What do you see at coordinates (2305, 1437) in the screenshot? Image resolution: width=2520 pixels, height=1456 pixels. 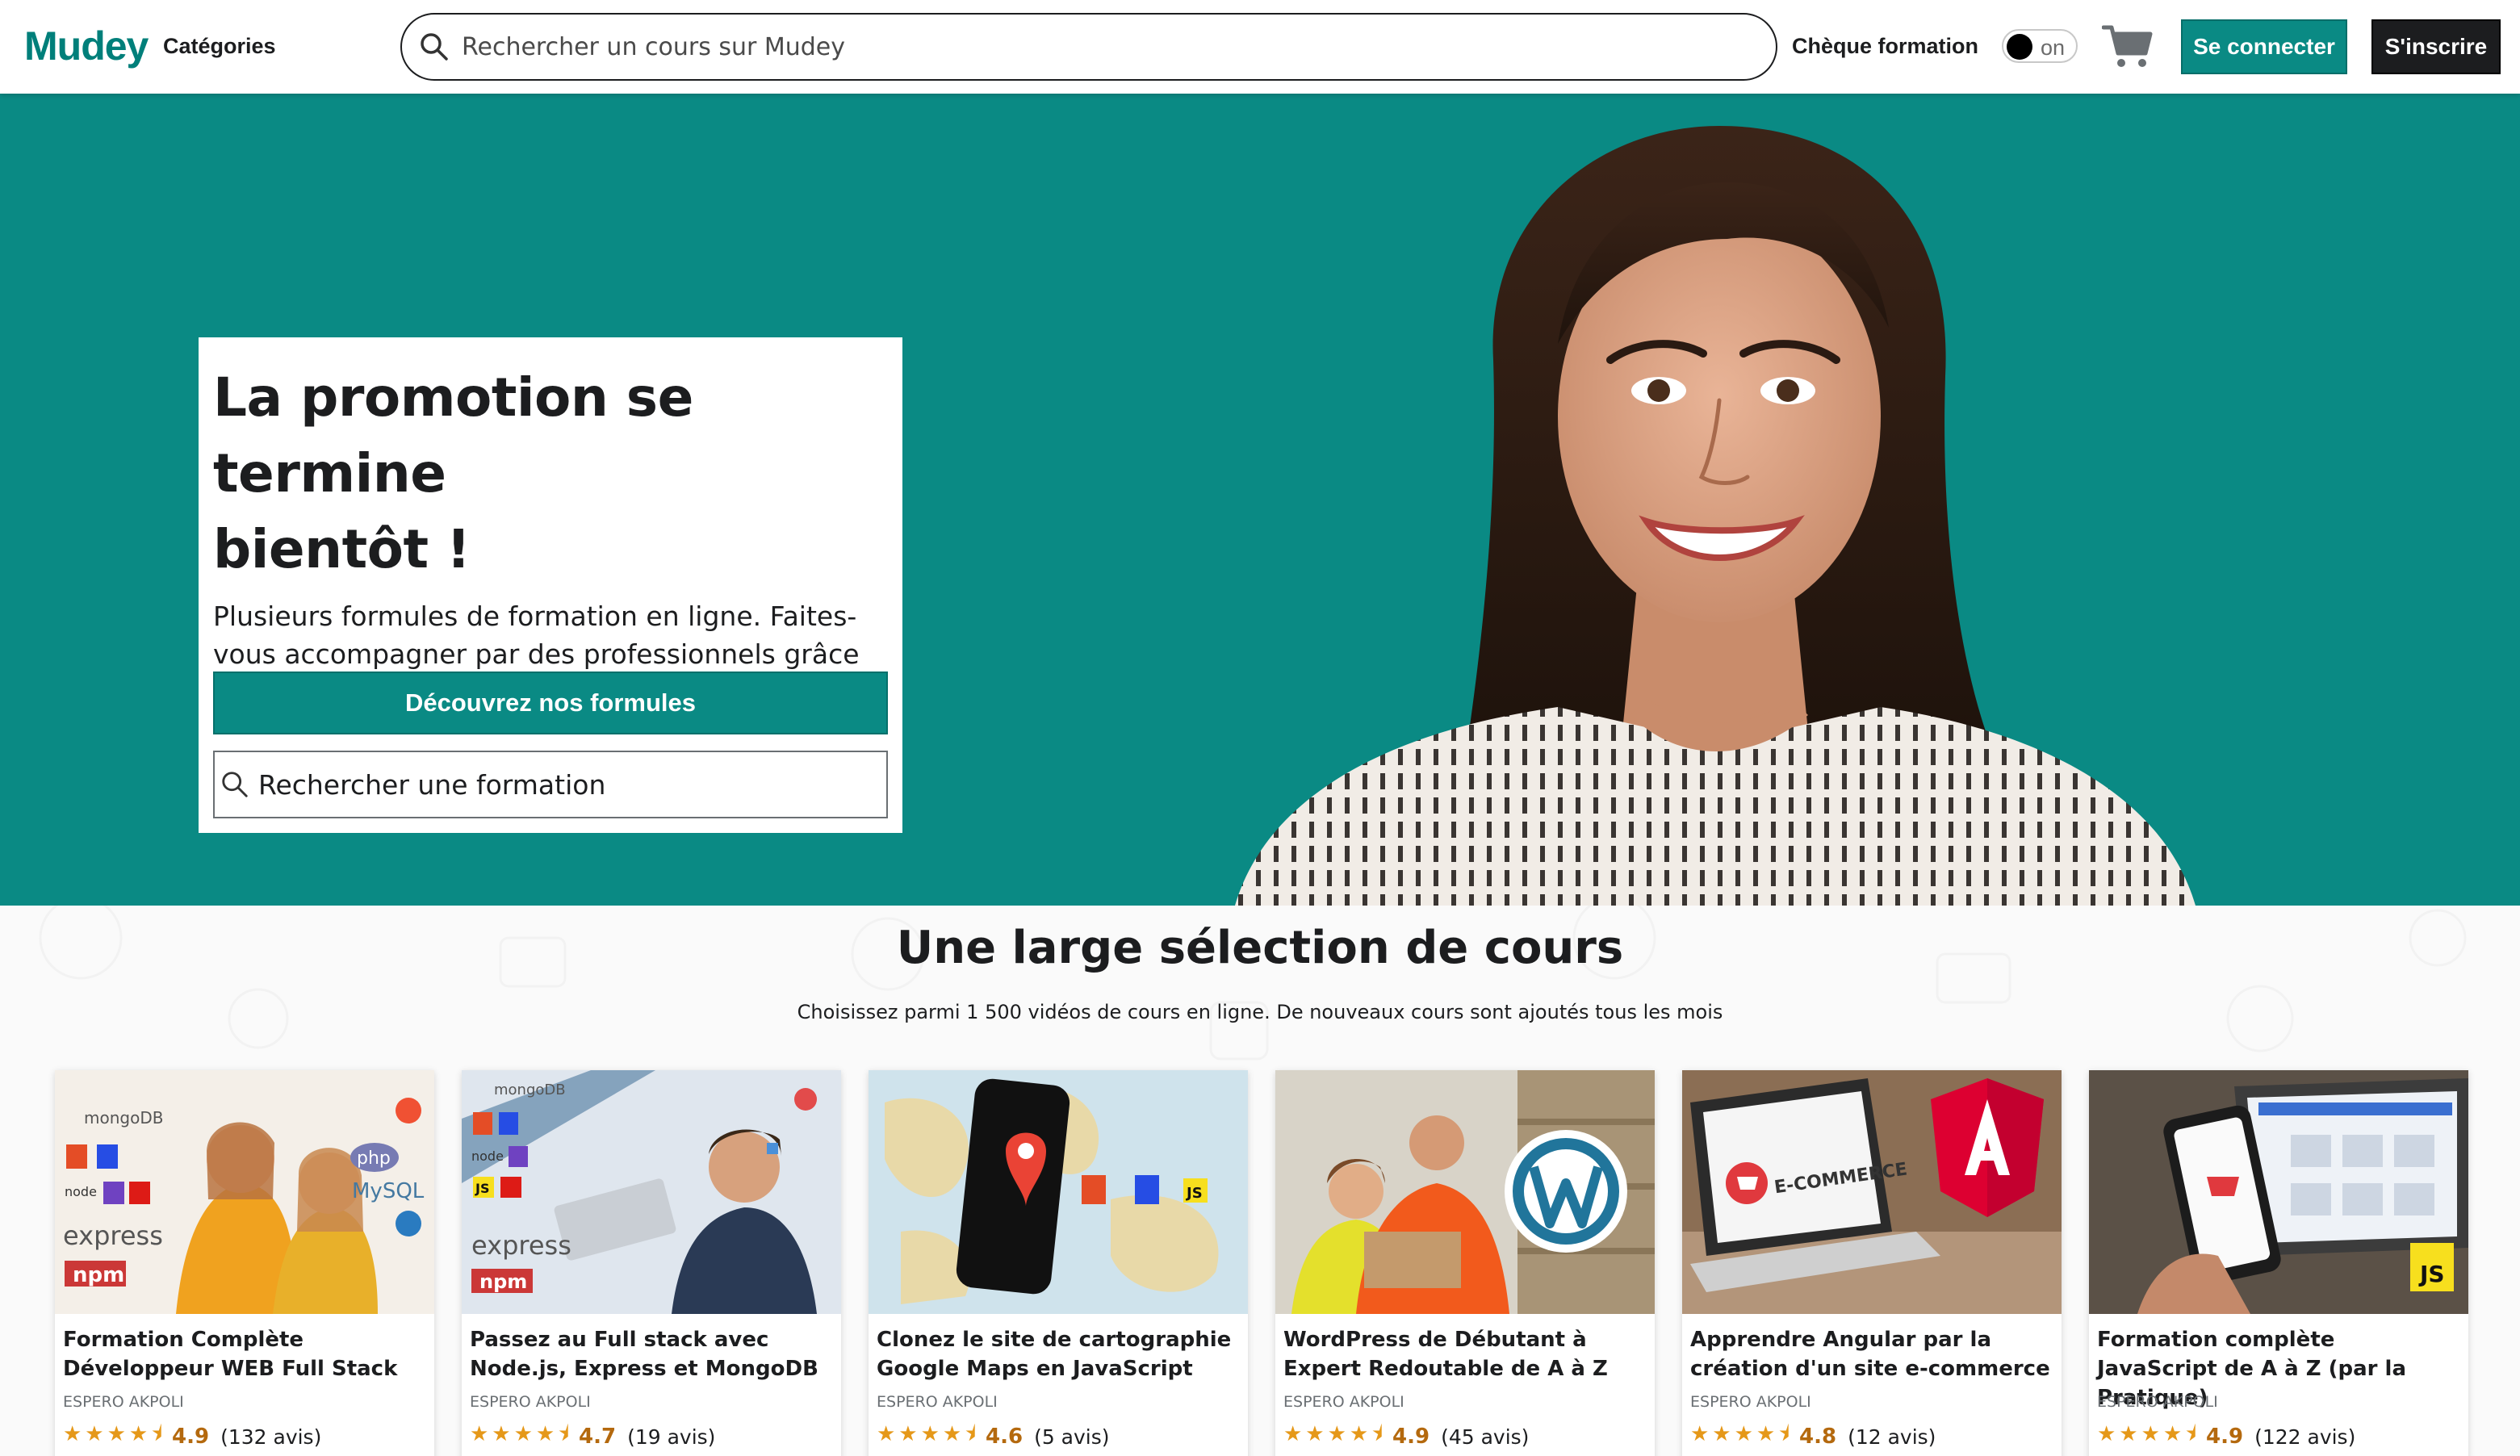 I see `review-count: (122 avis)` at bounding box center [2305, 1437].